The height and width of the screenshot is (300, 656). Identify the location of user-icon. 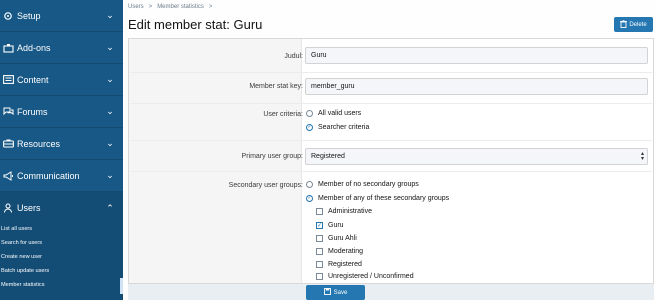
(8, 208).